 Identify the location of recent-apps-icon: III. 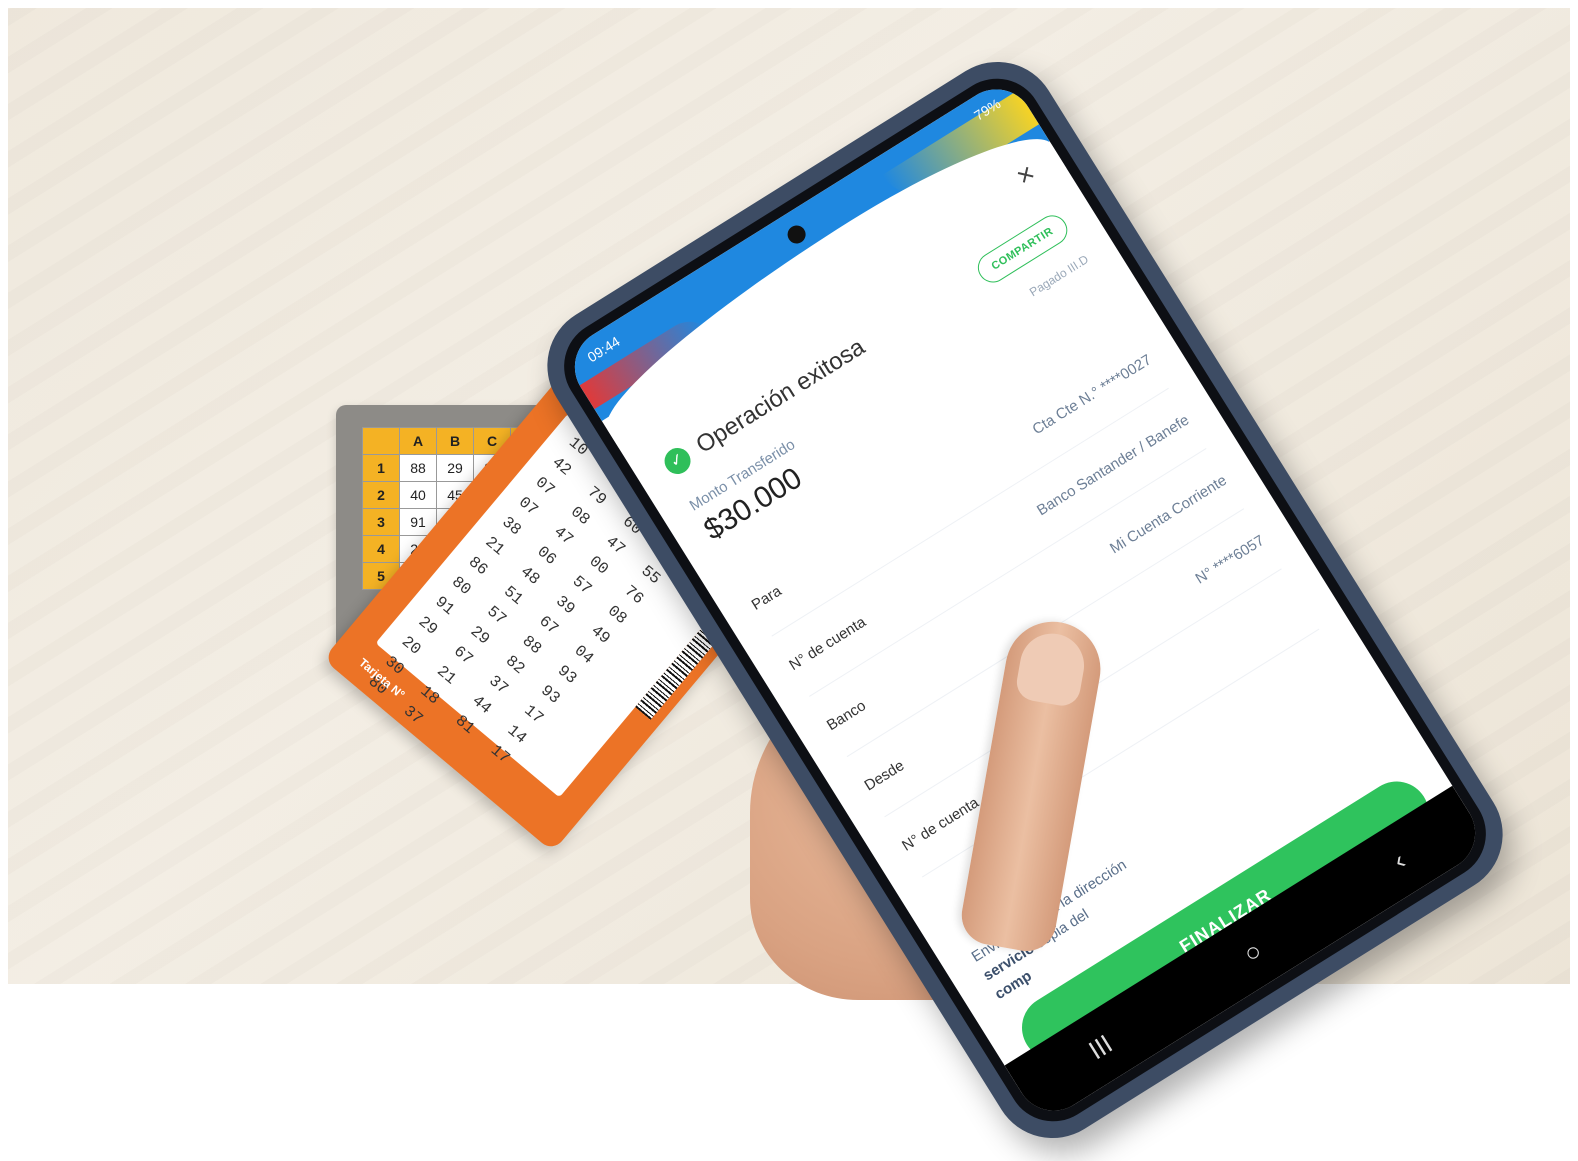
(1100, 1047).